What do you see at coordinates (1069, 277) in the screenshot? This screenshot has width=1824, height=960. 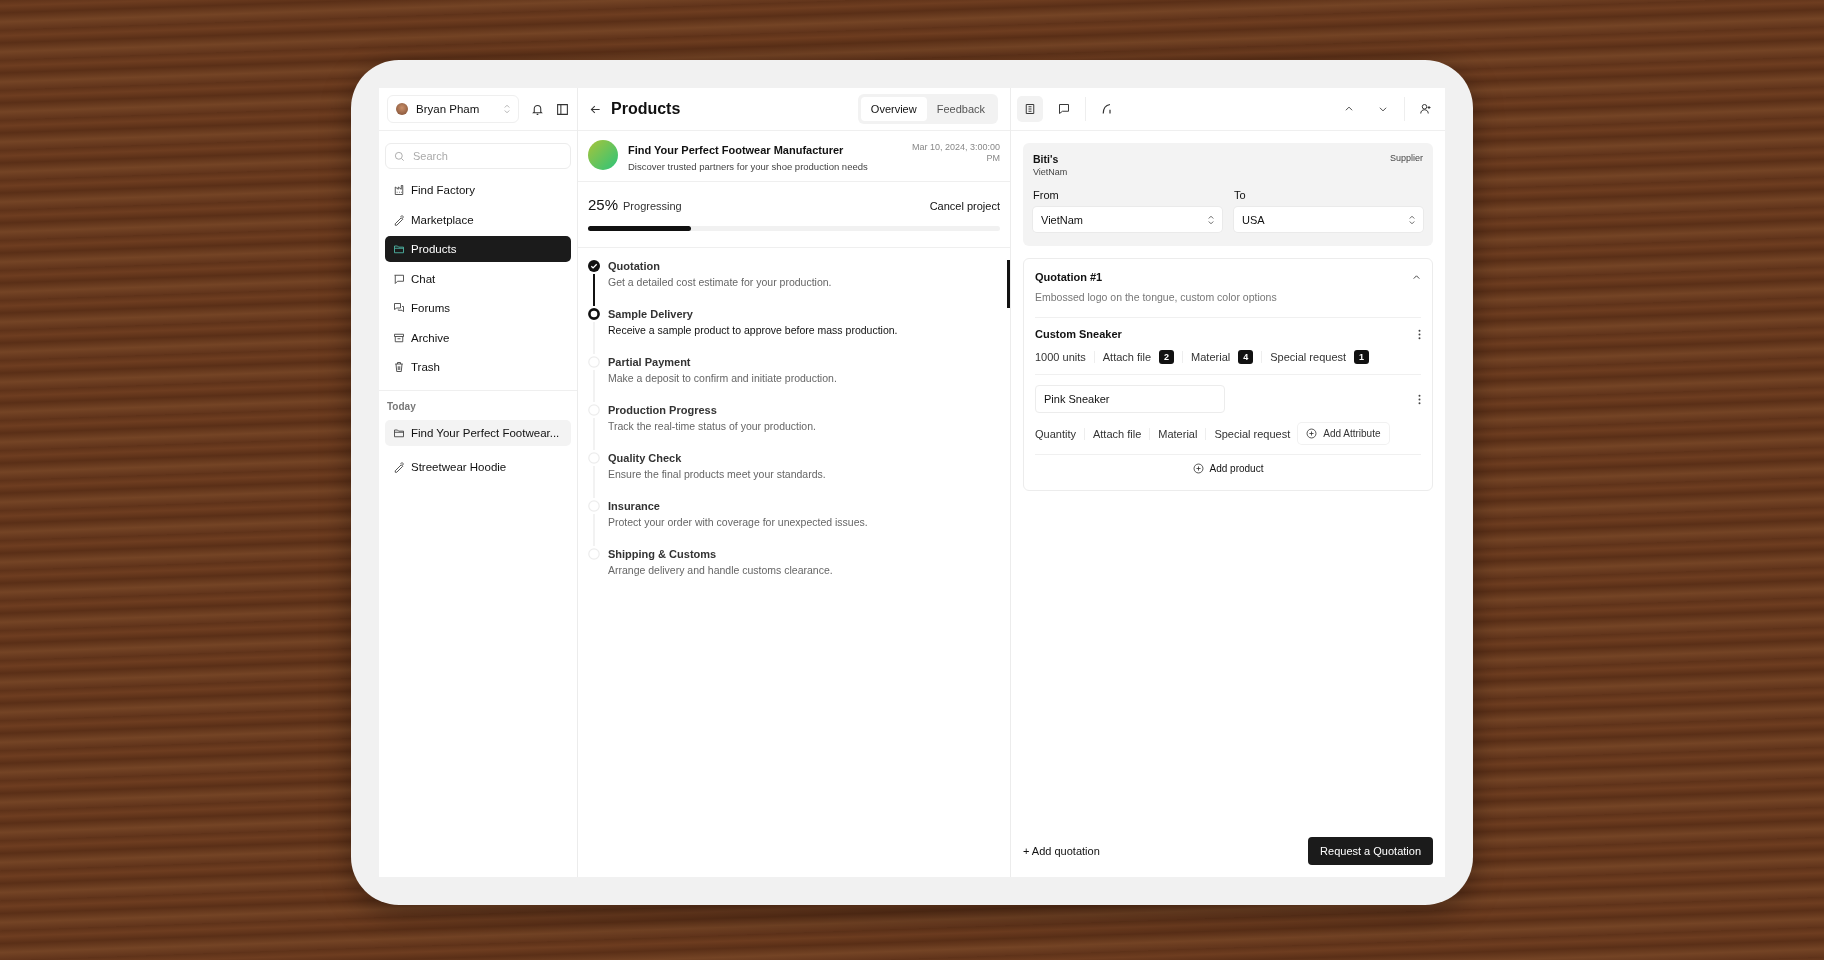 I see `quotation-title: Quotation #1` at bounding box center [1069, 277].